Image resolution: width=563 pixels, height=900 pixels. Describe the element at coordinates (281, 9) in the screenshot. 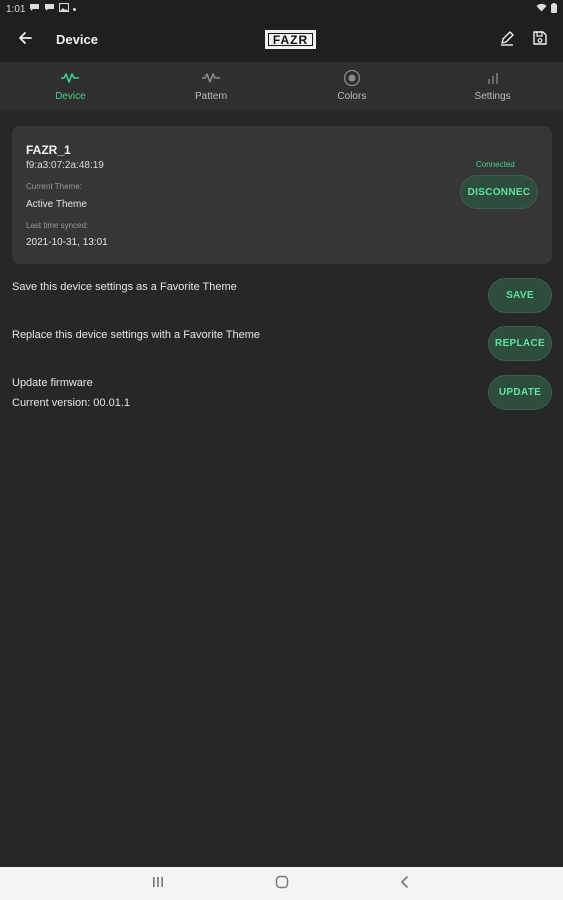

I see `status-bar: 1:01` at that location.